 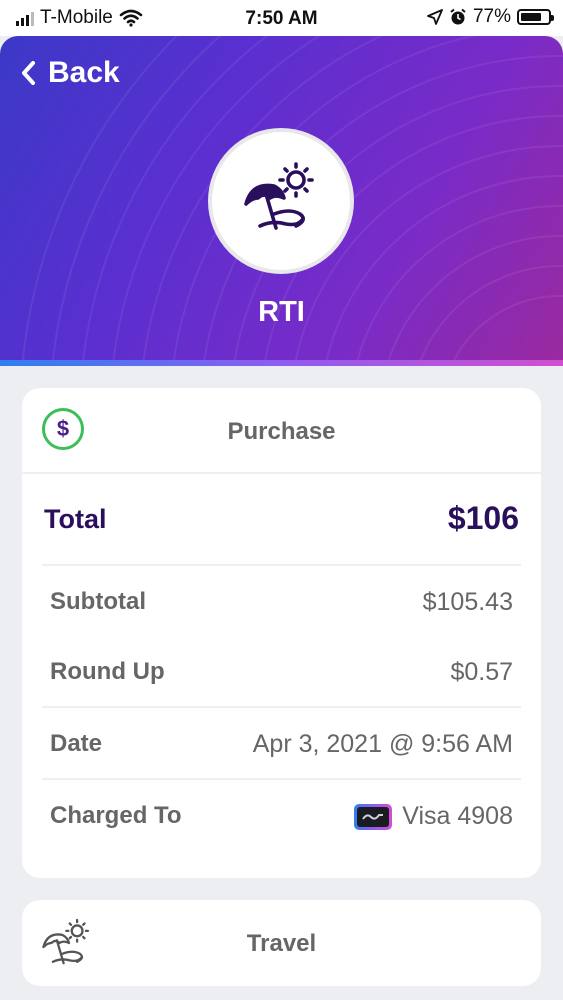 What do you see at coordinates (281, 601) in the screenshot?
I see `subtotal-row: Subtotal $105.43` at bounding box center [281, 601].